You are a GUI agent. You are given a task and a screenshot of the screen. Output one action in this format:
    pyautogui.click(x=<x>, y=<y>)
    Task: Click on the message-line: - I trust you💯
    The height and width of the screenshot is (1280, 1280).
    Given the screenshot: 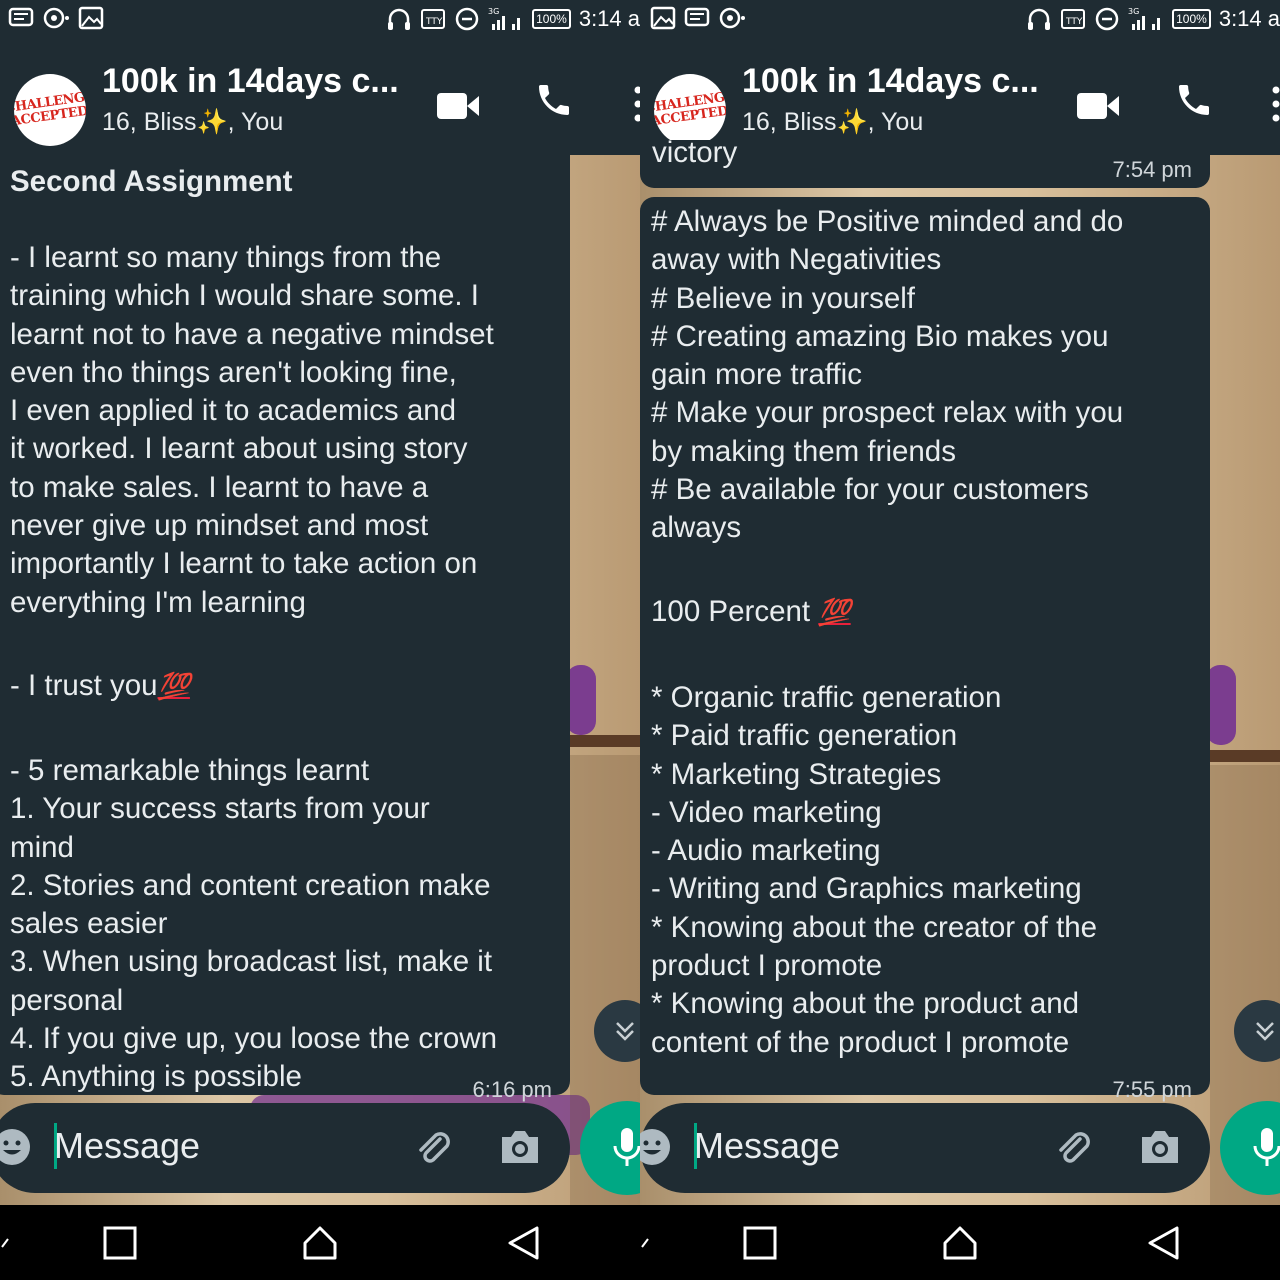 What is the action you would take?
    pyautogui.click(x=100, y=686)
    